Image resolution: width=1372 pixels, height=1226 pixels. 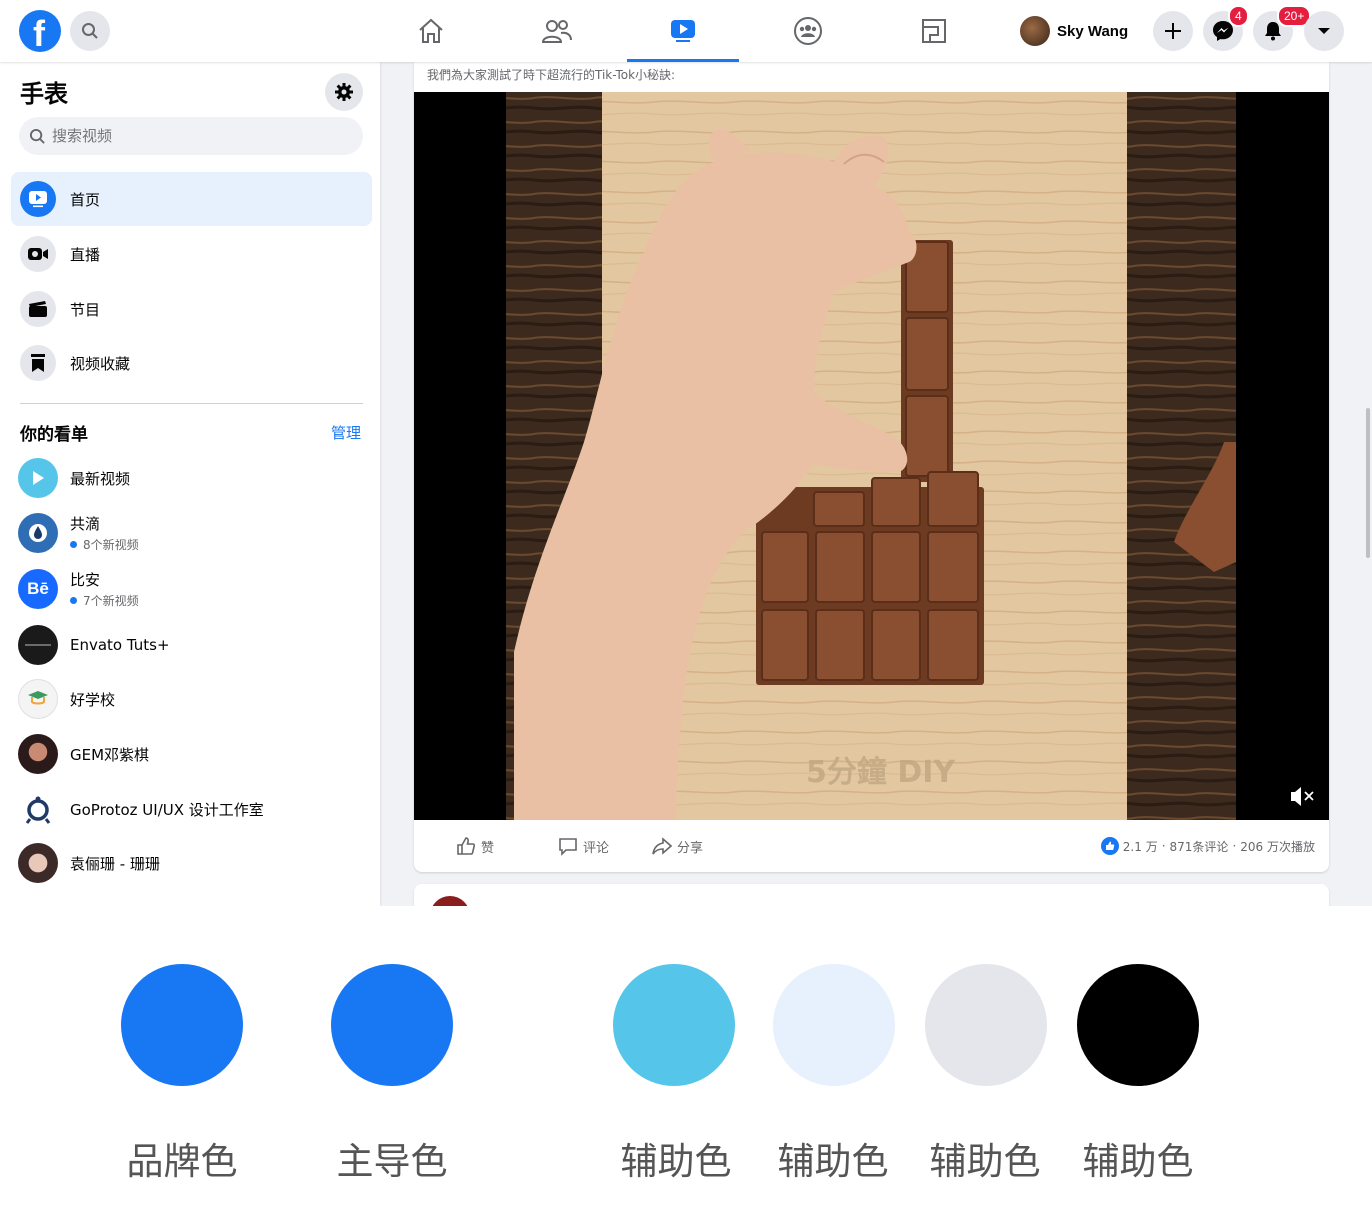 I want to click on tab-friends, so click(x=557, y=31).